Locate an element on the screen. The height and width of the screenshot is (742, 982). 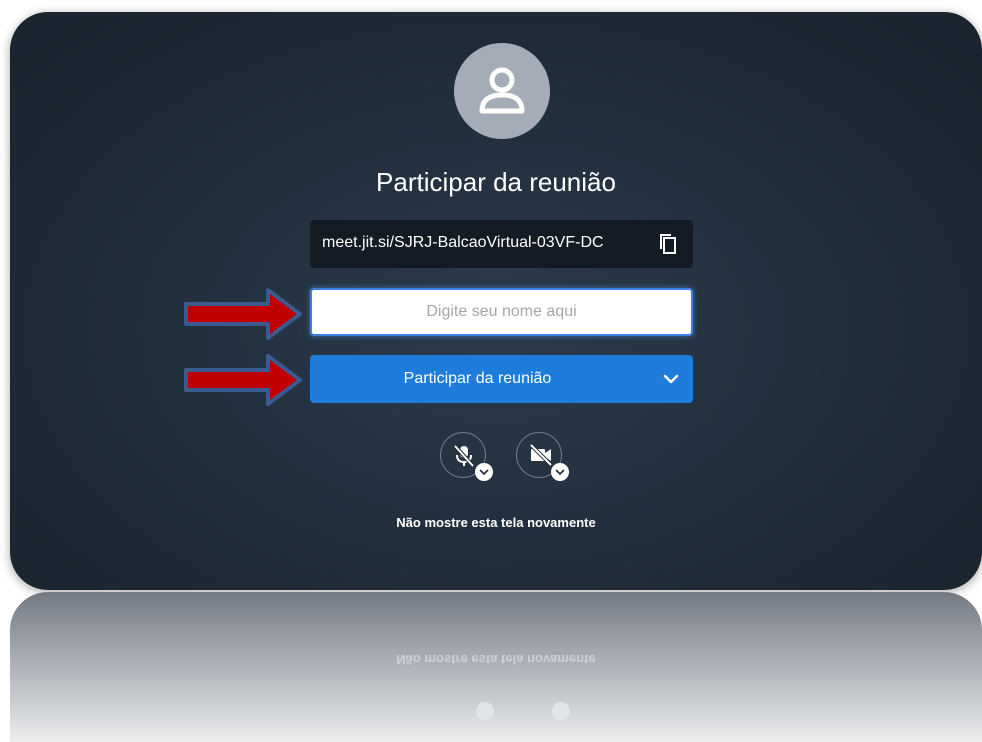
arrow-annotation-join is located at coordinates (243, 380).